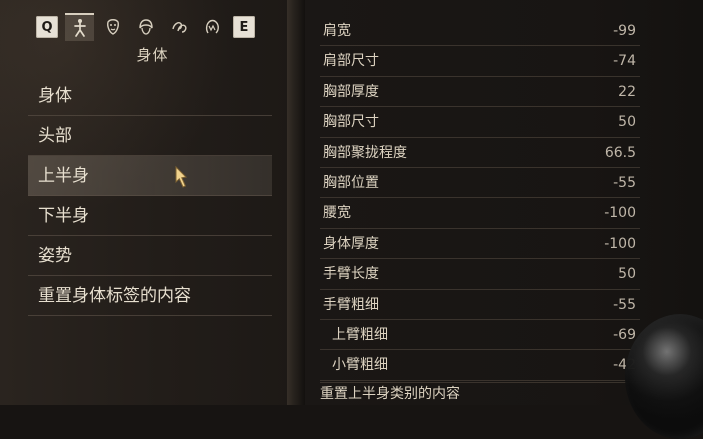 Image resolution: width=703 pixels, height=439 pixels. What do you see at coordinates (624, 61) in the screenshot?
I see `setting-value: -74` at bounding box center [624, 61].